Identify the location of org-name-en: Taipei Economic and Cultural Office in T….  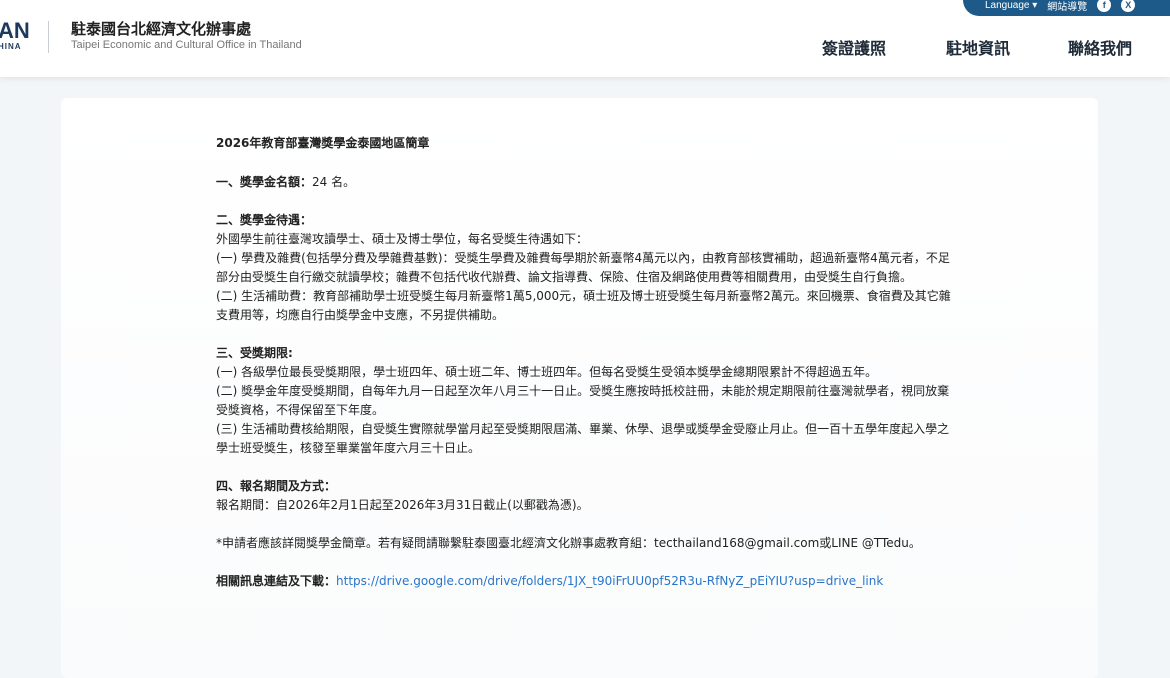
(186, 45).